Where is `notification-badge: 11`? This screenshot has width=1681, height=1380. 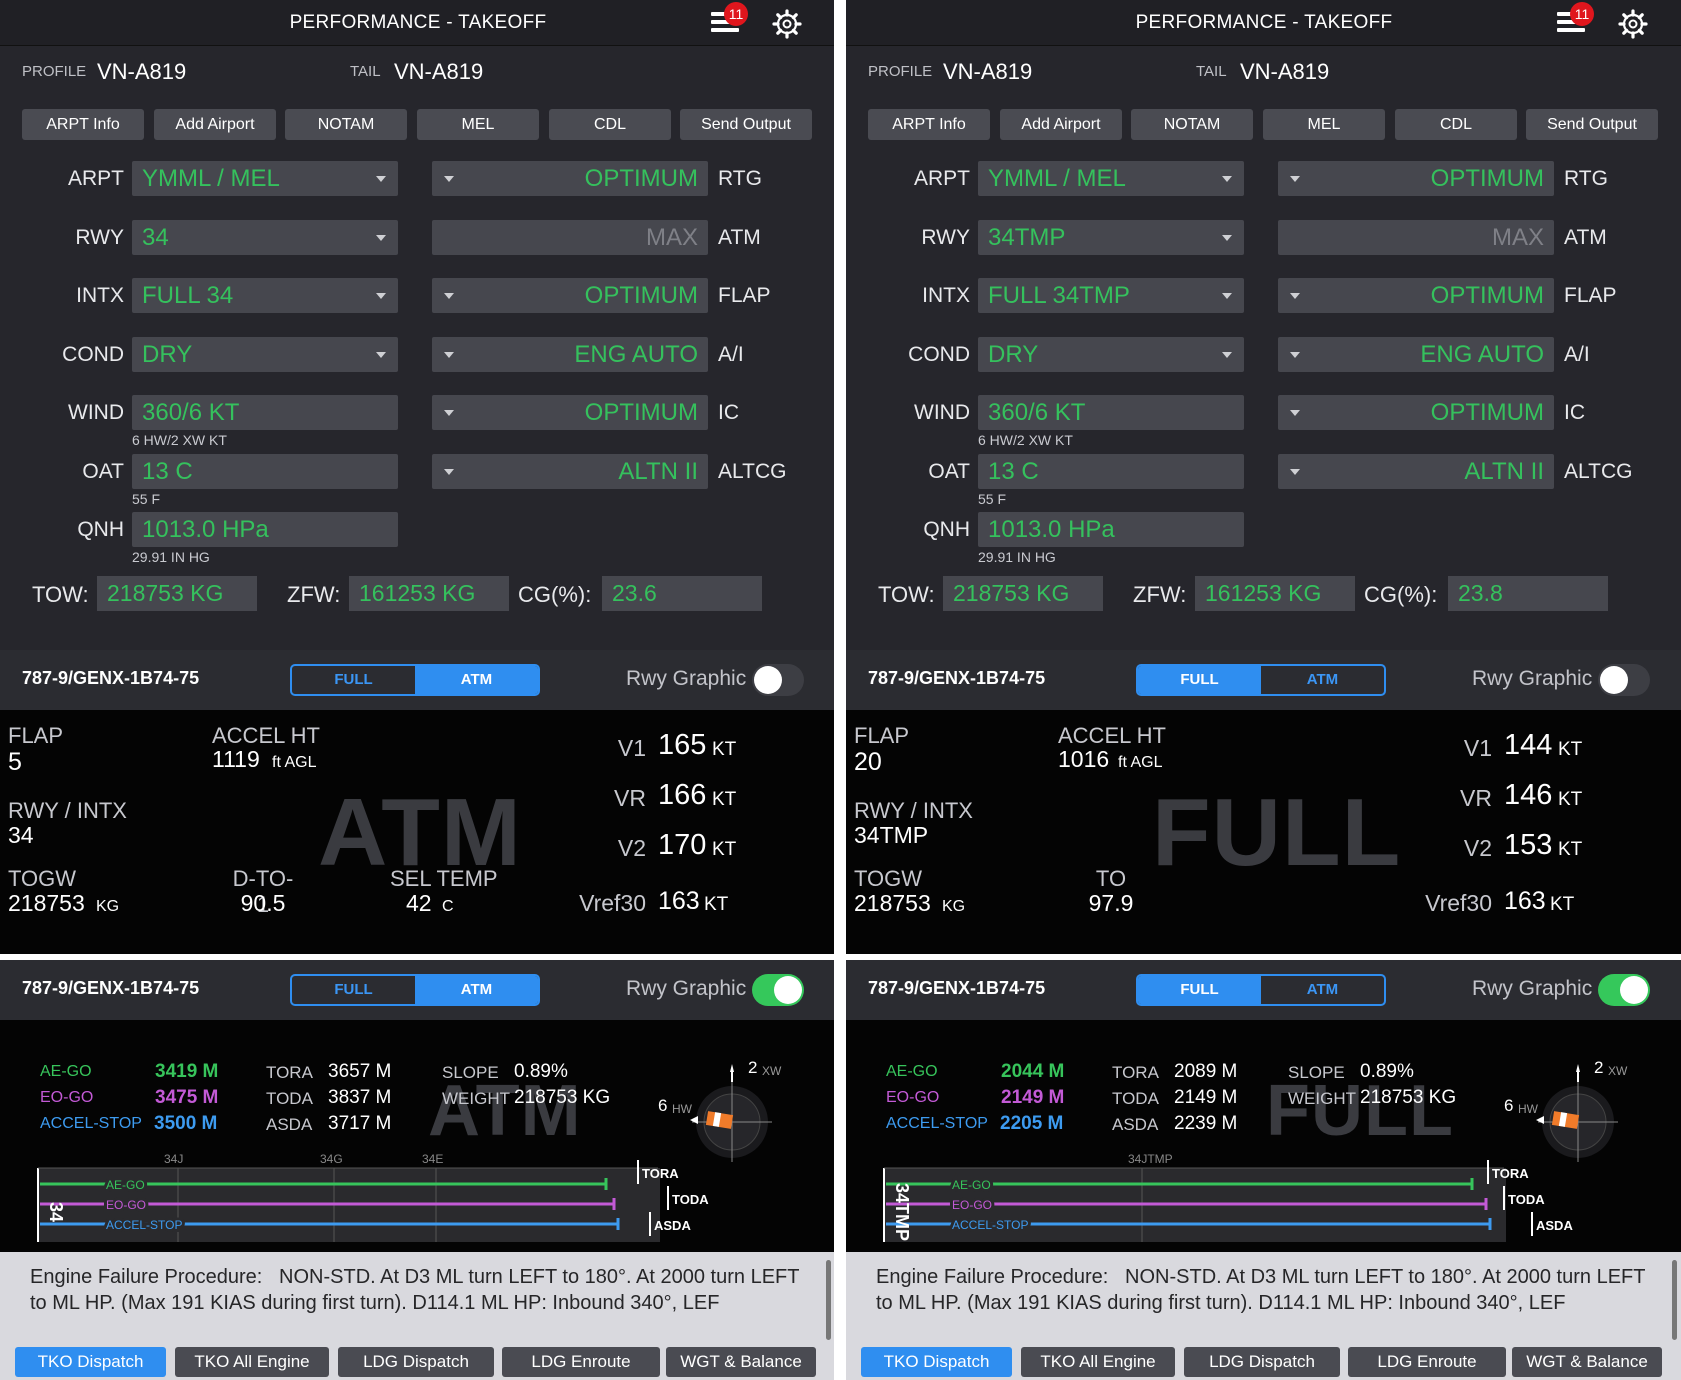 notification-badge: 11 is located at coordinates (736, 14).